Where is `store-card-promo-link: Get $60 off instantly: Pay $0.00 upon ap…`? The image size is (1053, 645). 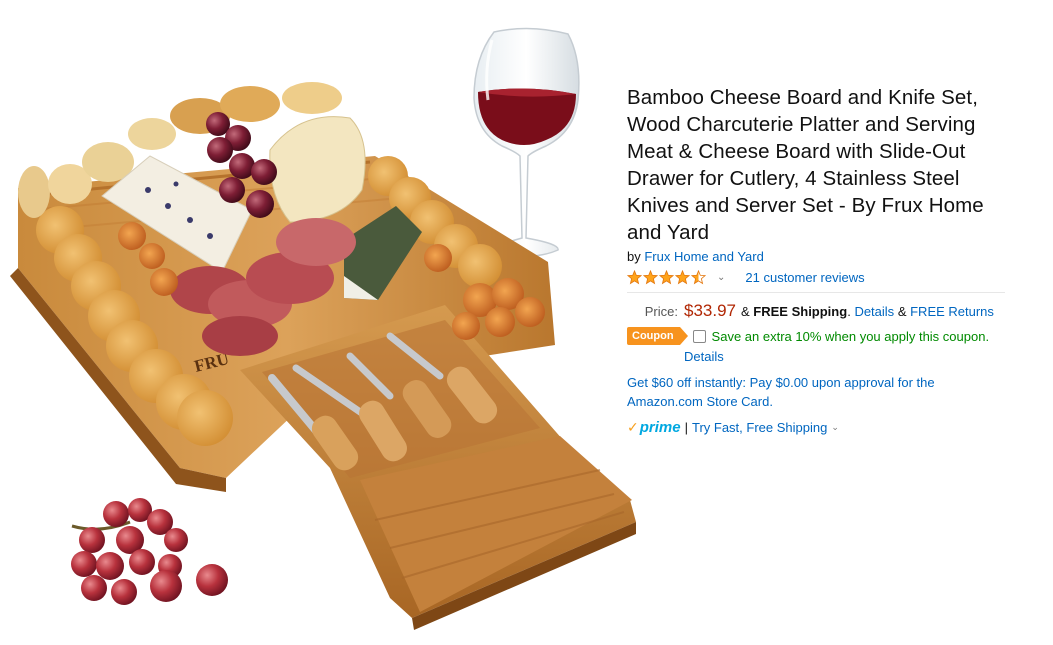 store-card-promo-link: Get $60 off instantly: Pay $0.00 upon ap… is located at coordinates (781, 392).